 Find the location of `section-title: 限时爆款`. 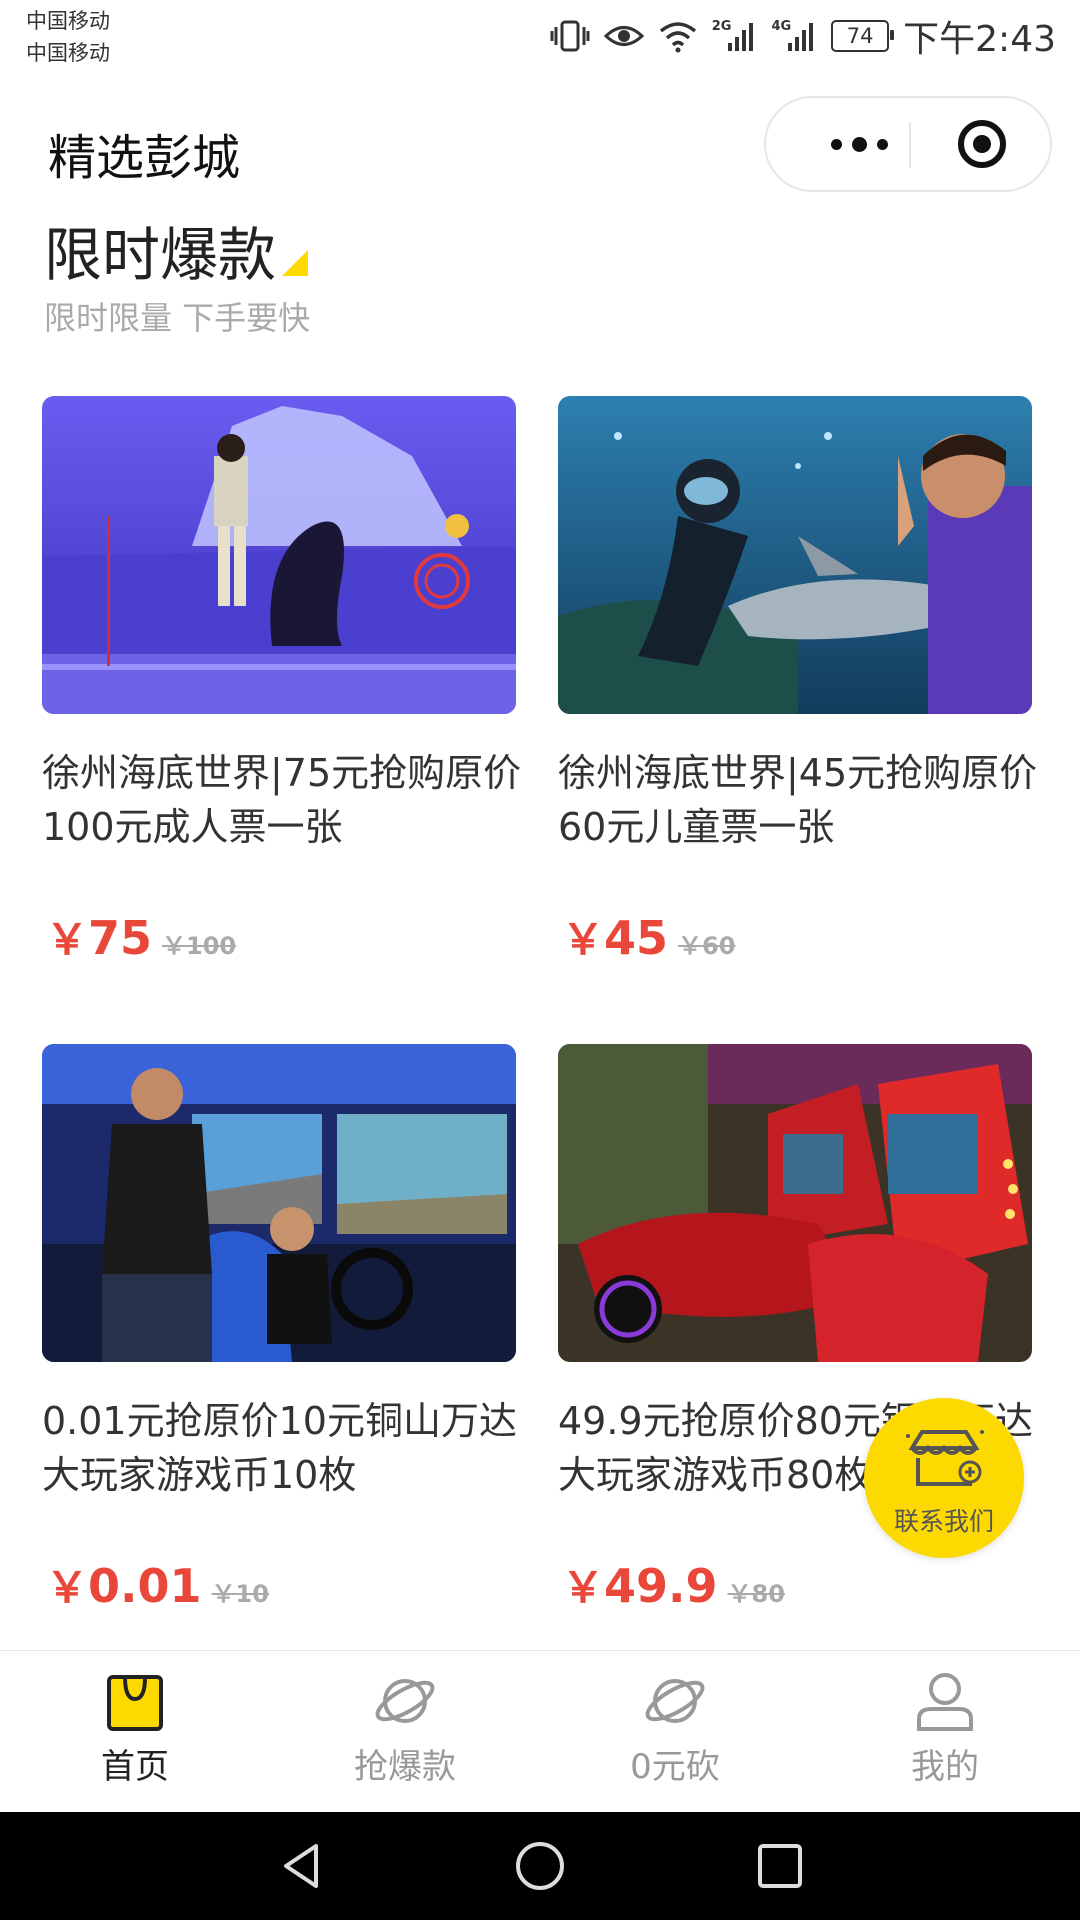

section-title: 限时爆款 is located at coordinates (160, 255).